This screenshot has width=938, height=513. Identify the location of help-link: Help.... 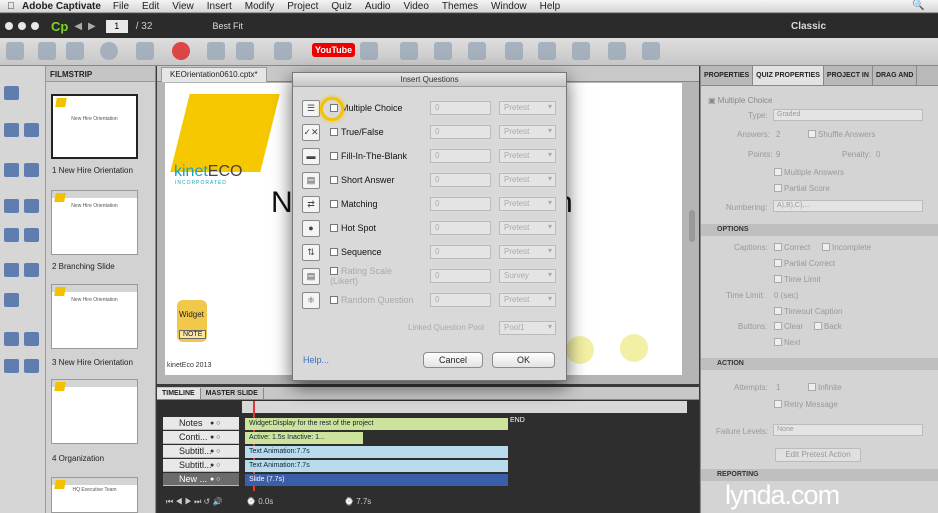
(316, 360).